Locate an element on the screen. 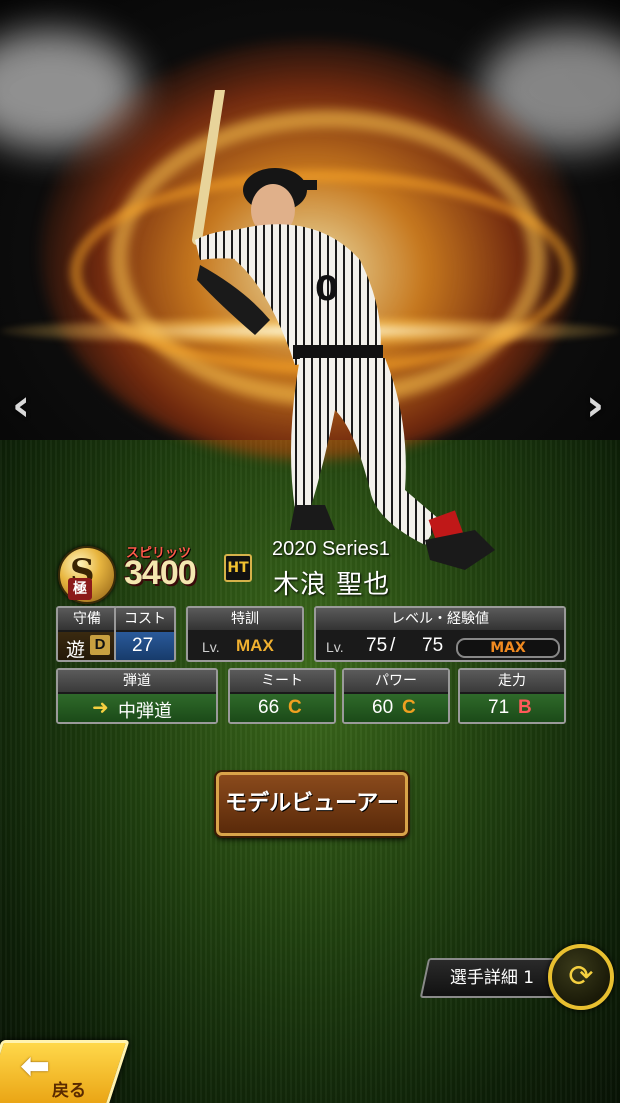  cost-box: コスト 27 is located at coordinates (145, 634).